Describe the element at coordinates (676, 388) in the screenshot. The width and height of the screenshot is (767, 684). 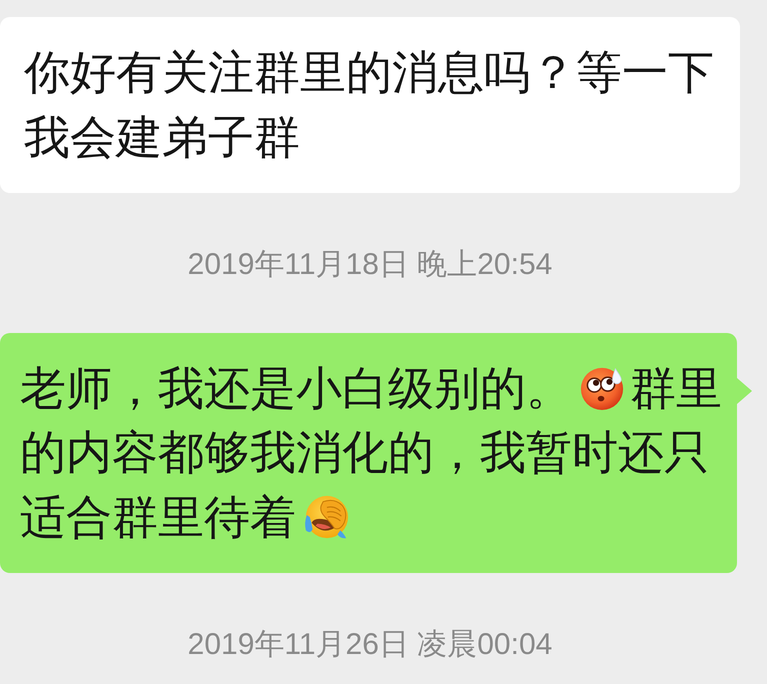
I see `message-text: 群里` at that location.